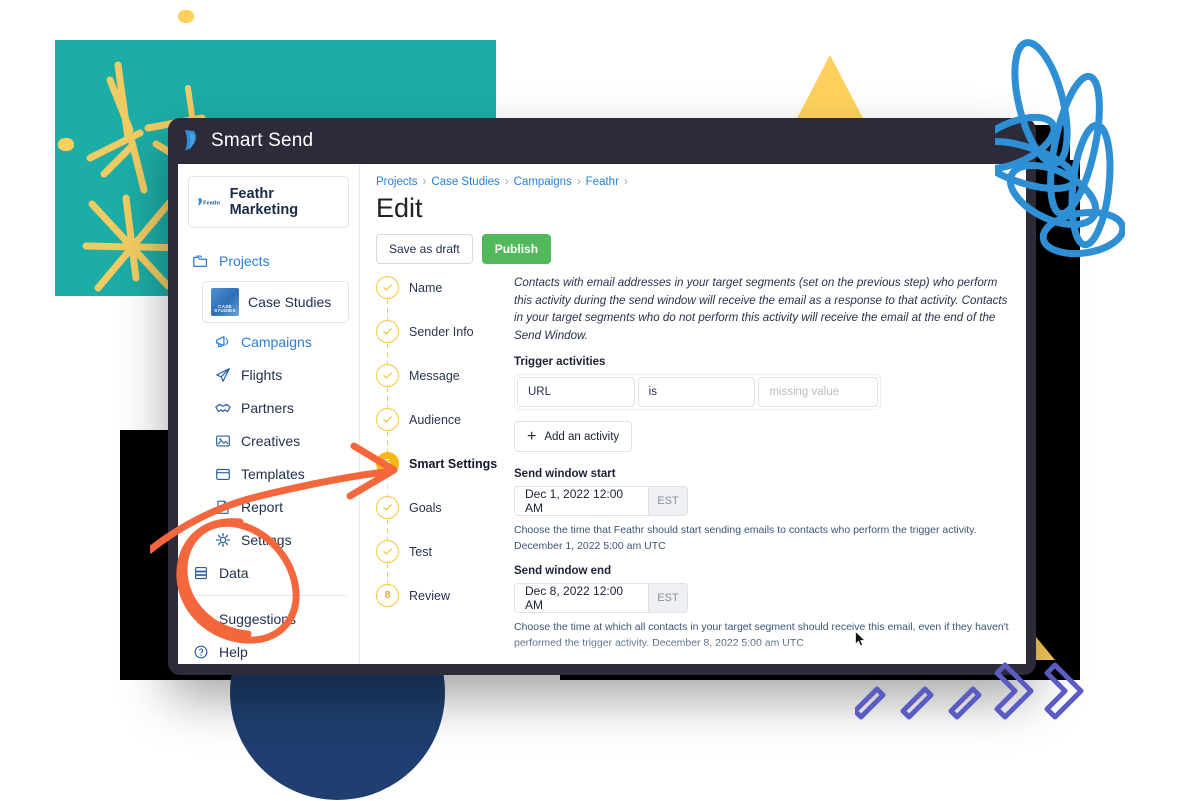  I want to click on add-activity-button: + Add an activity, so click(573, 437).